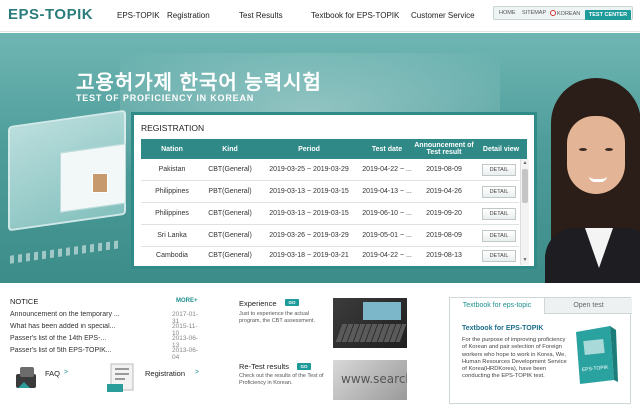  Describe the element at coordinates (608, 15) in the screenshot. I see `test-center-button: TEST CENTER` at that location.